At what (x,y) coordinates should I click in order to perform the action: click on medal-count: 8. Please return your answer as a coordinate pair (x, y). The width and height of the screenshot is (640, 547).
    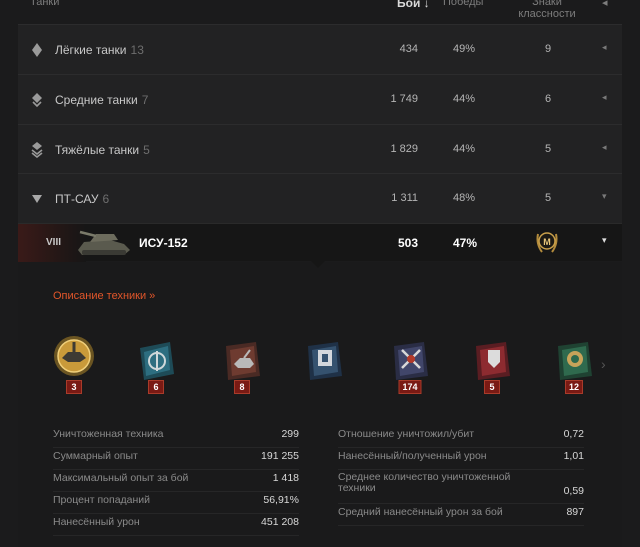
    Looking at the image, I should click on (242, 387).